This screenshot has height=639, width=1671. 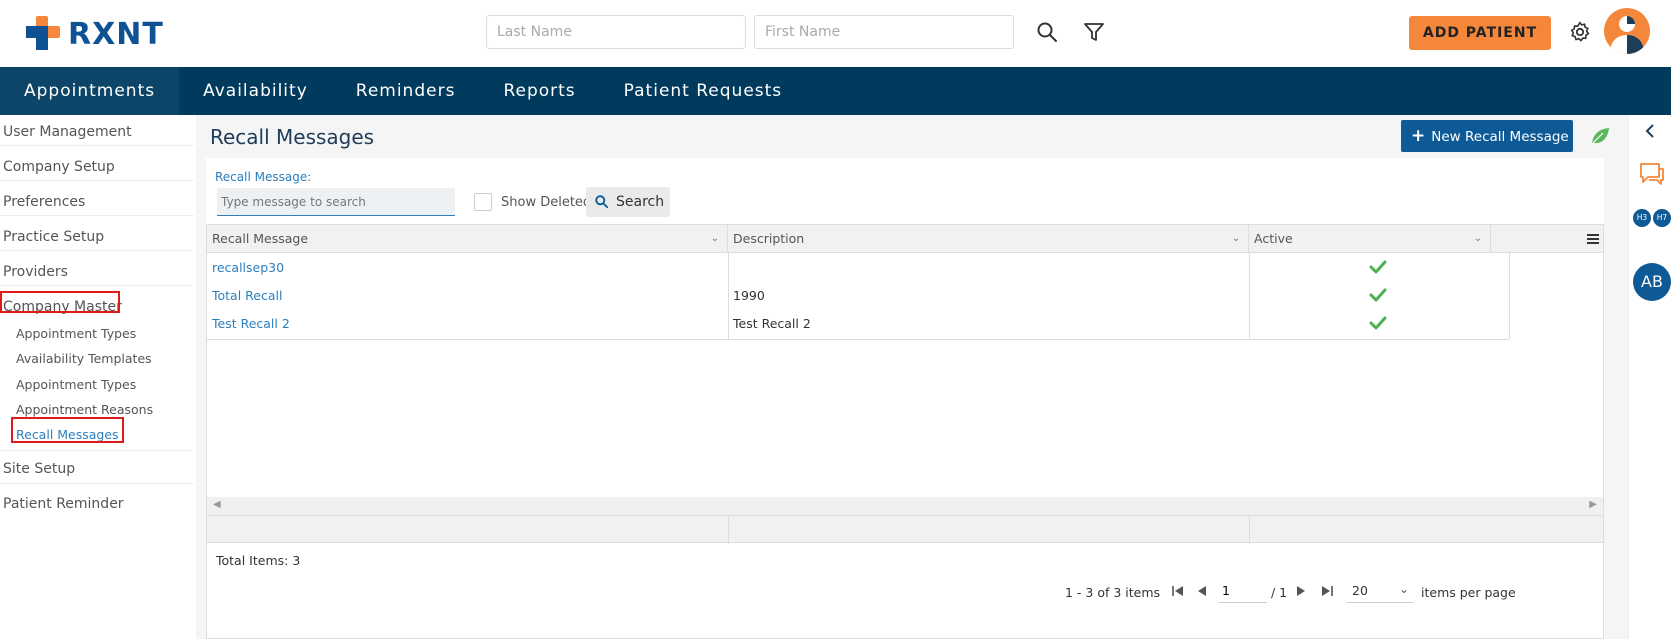 What do you see at coordinates (260, 238) in the screenshot?
I see `column-header-label: Recall Message` at bounding box center [260, 238].